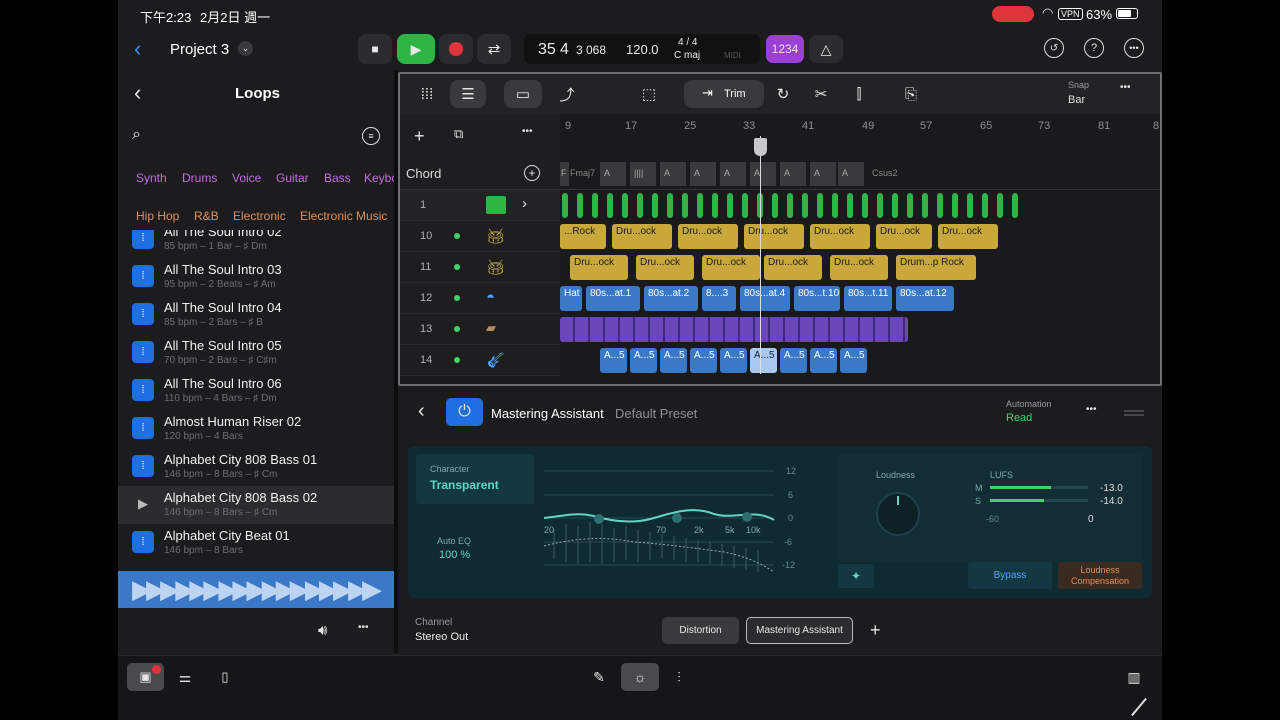  I want to click on filter-drums: Drums, so click(199, 178).